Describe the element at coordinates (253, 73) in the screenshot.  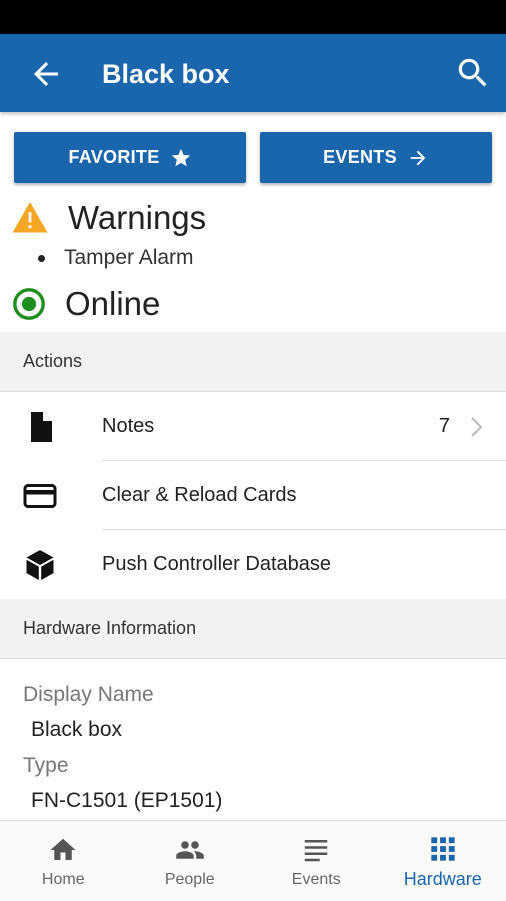
I see `app-bar: Black box` at that location.